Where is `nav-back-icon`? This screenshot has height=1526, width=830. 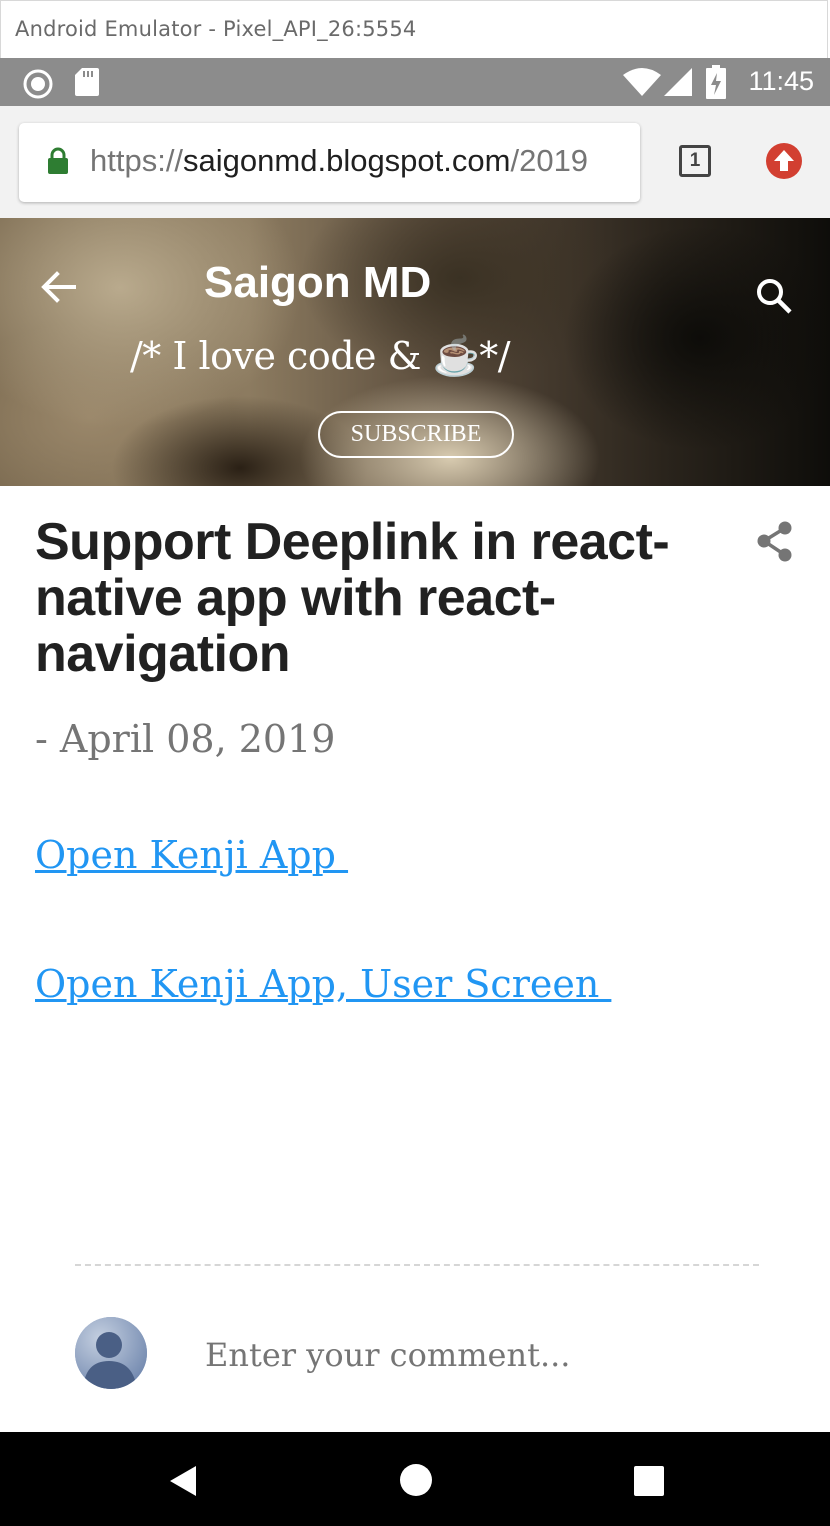
nav-back-icon is located at coordinates (183, 1481).